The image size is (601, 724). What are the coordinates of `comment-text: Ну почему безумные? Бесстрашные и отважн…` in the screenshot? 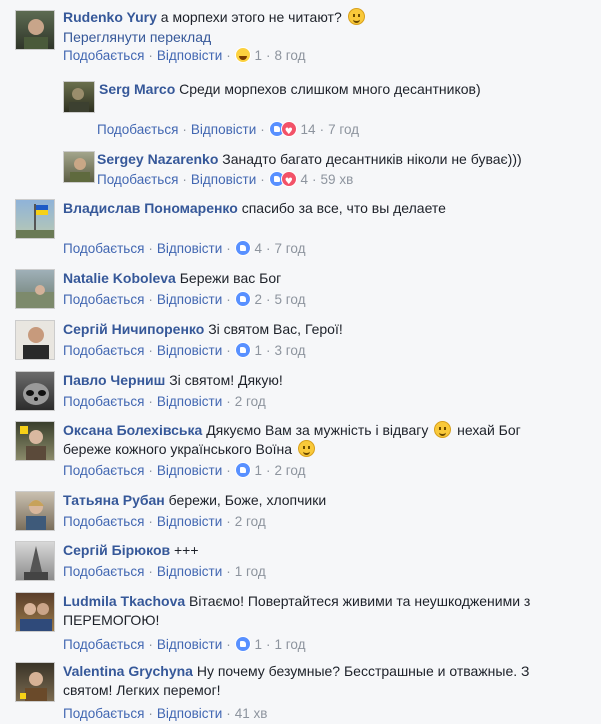 It's located at (363, 671).